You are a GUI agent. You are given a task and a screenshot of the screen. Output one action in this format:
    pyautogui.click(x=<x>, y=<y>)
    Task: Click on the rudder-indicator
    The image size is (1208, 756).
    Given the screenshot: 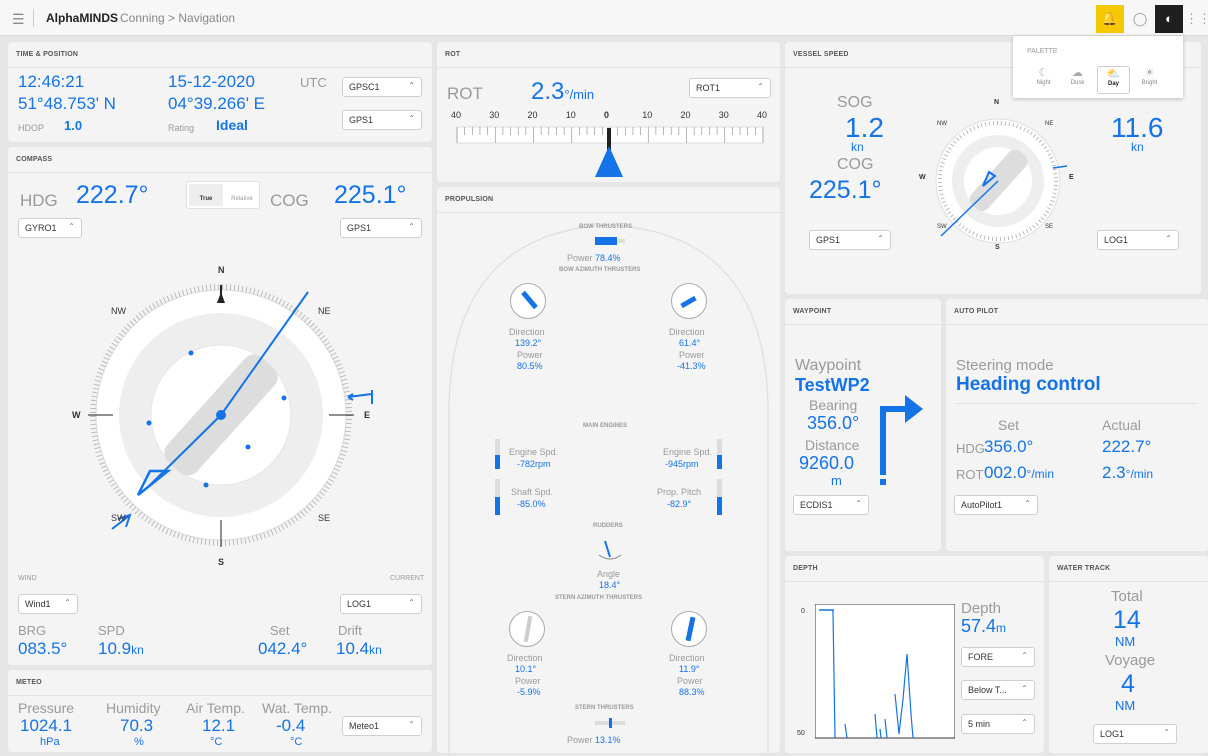 What is the action you would take?
    pyautogui.click(x=610, y=550)
    